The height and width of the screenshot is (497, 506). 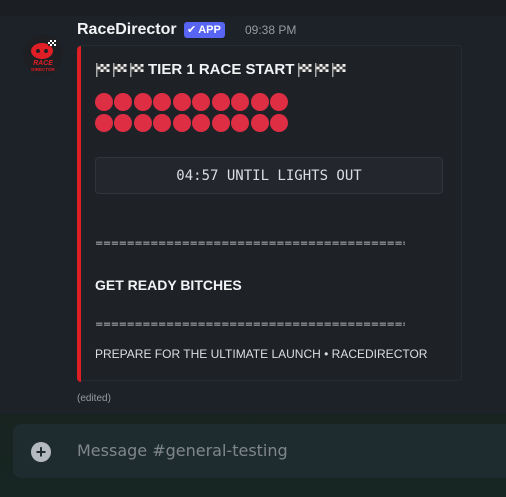 I want to click on app-badge: ✔ APP, so click(x=204, y=30).